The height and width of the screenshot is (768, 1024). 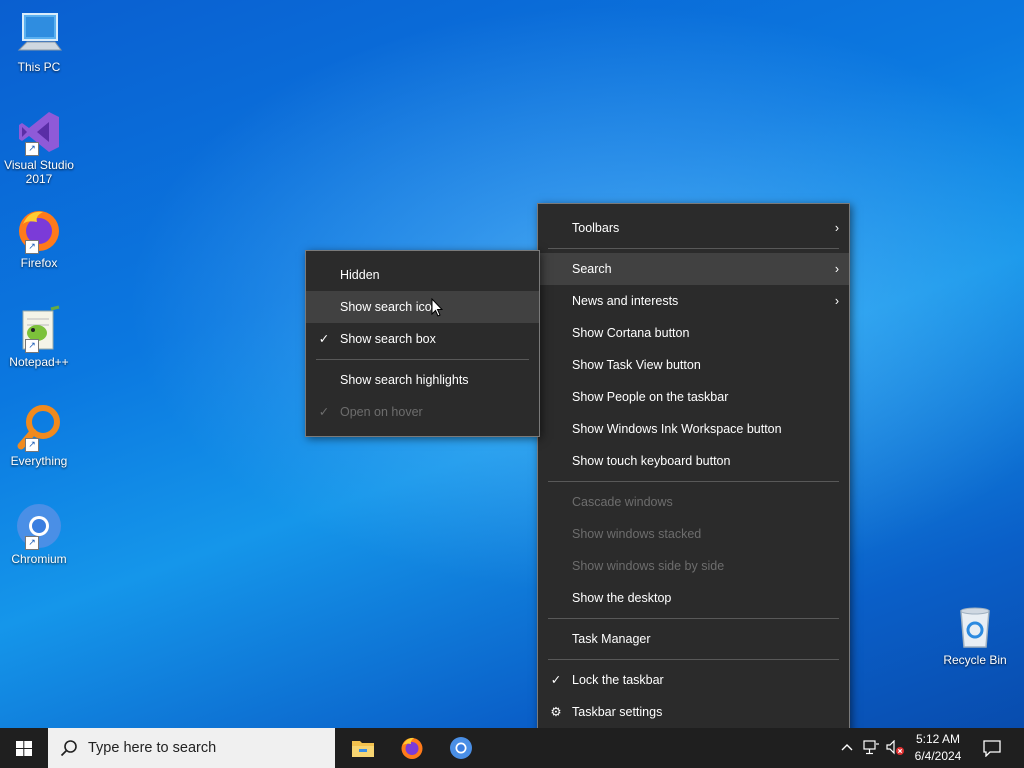 I want to click on menu-item-show-windows-side-by-side: Show windows side by side, so click(x=693, y=566).